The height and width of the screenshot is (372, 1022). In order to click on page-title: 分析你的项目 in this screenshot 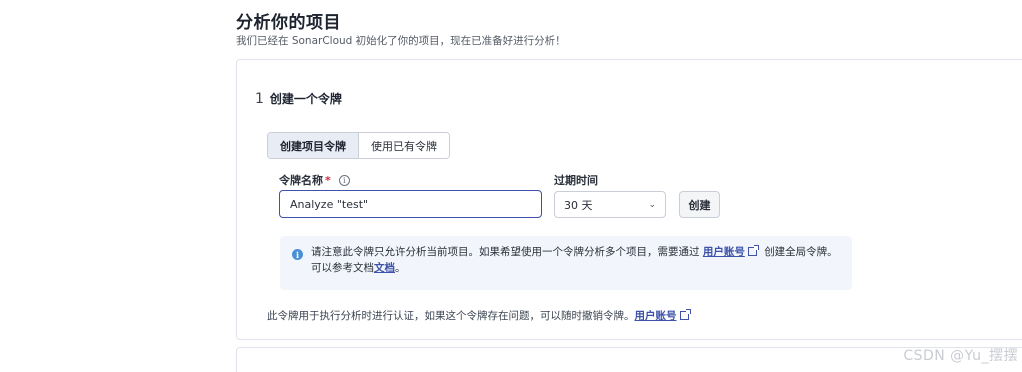, I will do `click(288, 23)`.